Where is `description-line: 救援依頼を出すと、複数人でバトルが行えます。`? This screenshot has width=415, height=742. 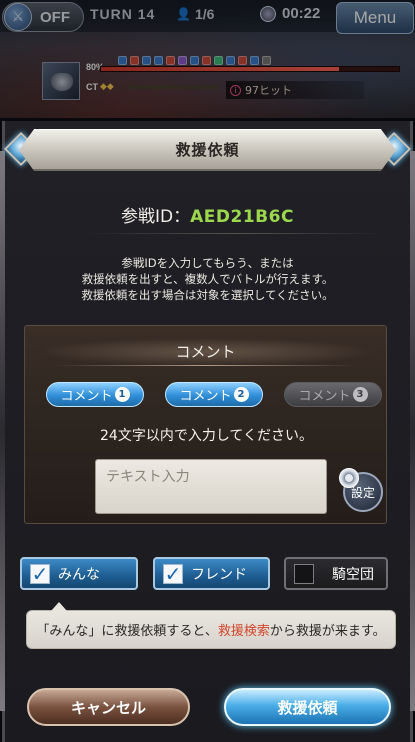
description-line: 救援依頼を出すと、複数人でバトルが行えます。 is located at coordinates (207, 279).